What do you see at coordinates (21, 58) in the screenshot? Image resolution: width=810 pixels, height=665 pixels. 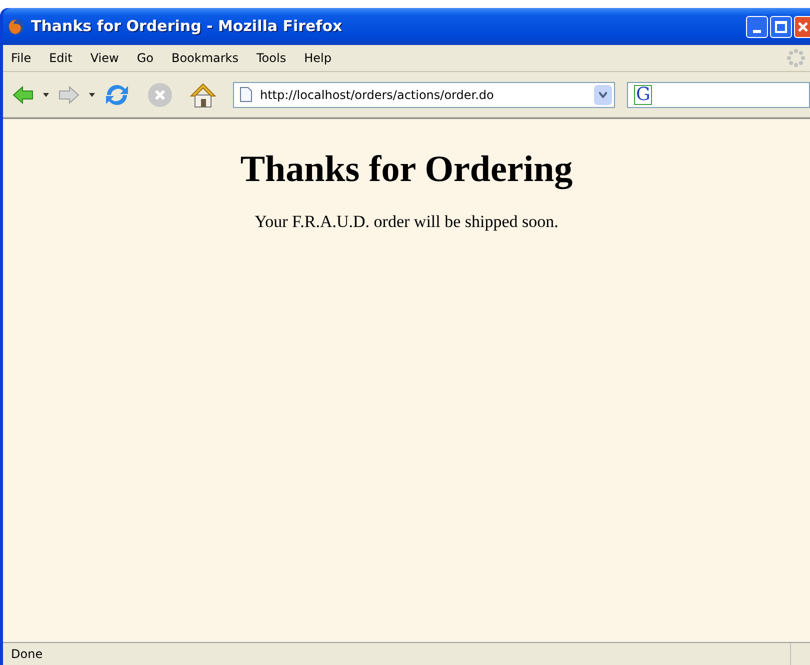 I see `menu-item: File` at bounding box center [21, 58].